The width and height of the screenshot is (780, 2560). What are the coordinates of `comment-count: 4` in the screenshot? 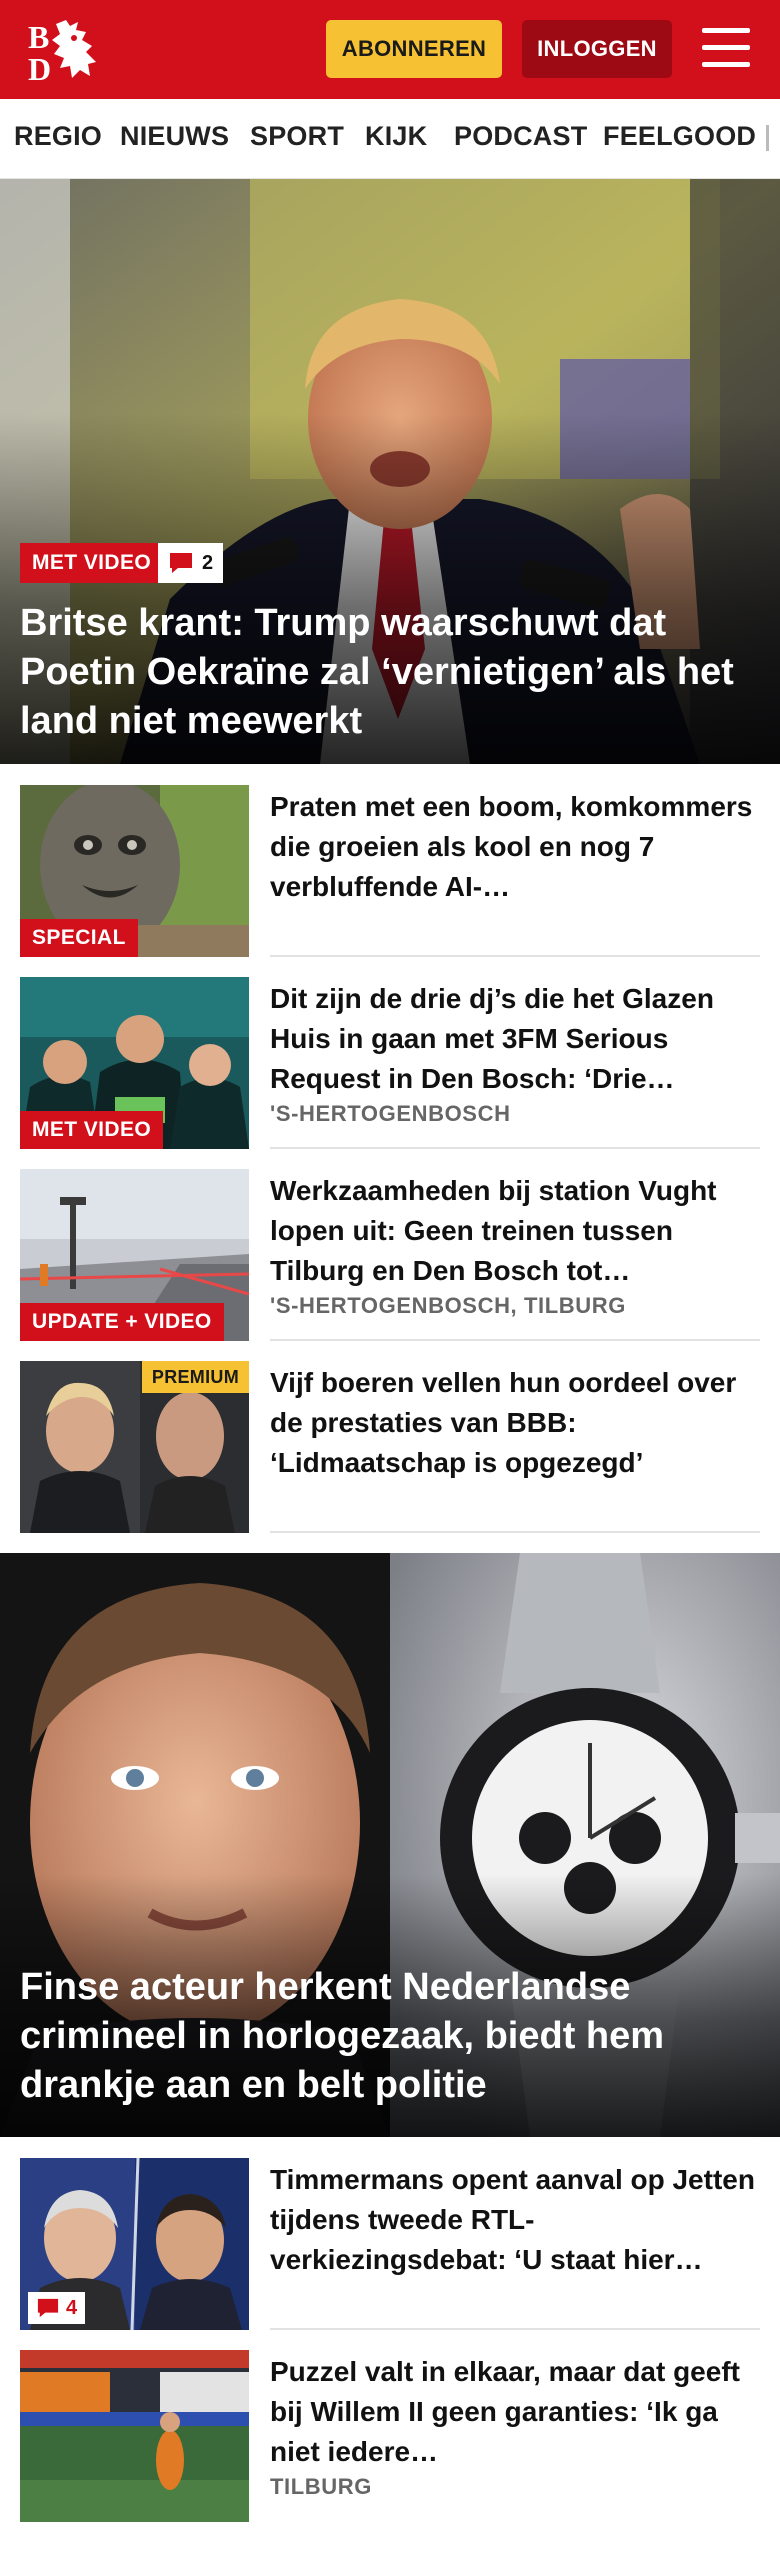 It's located at (57, 2308).